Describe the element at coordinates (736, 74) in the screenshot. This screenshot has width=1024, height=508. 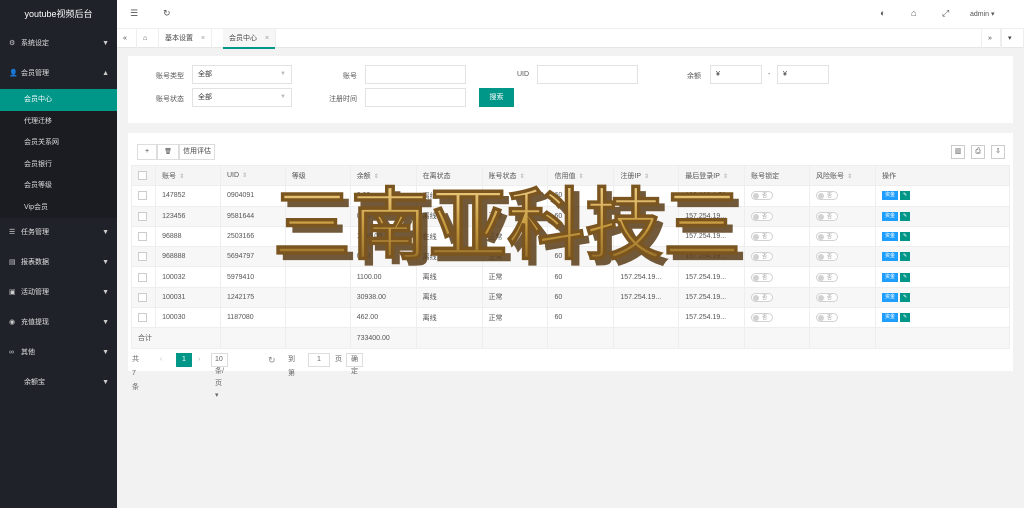
I see `balance-min-input: ¥` at that location.